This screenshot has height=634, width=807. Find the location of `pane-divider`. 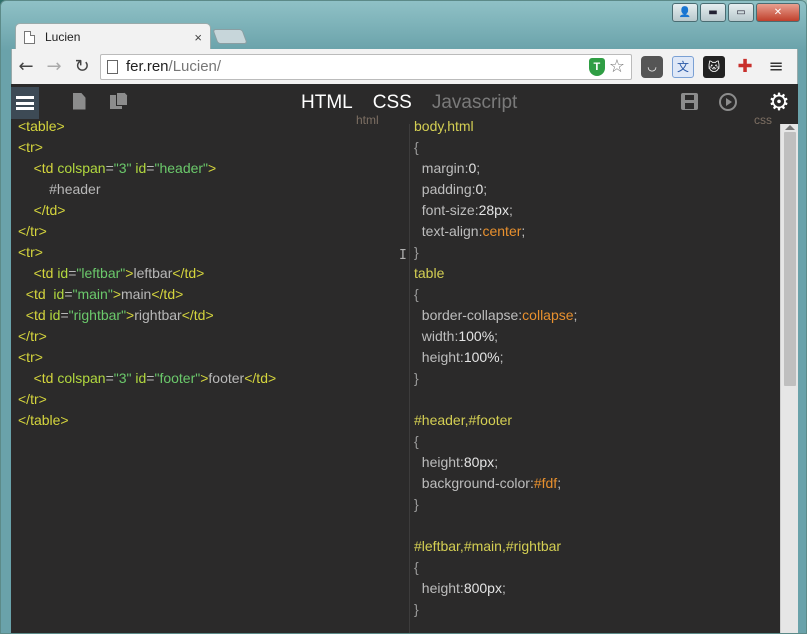

pane-divider is located at coordinates (409, 378).